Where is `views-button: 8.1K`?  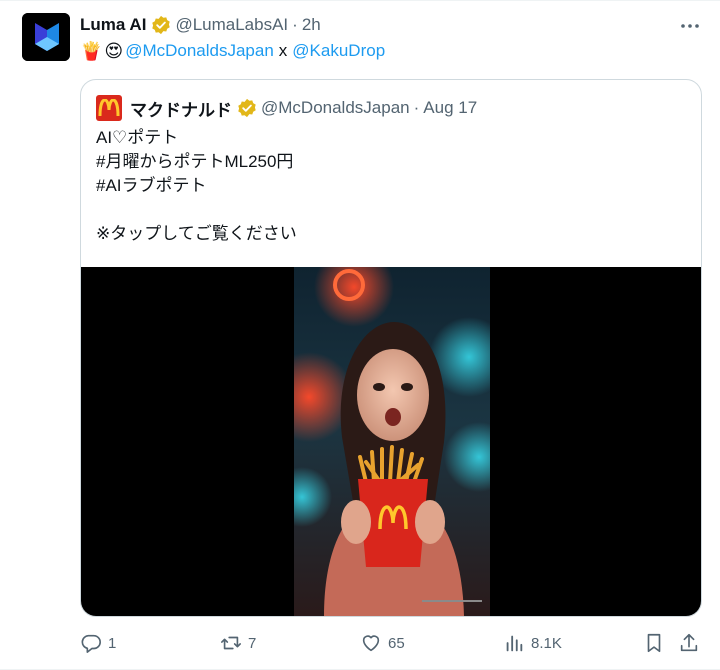 views-button: 8.1K is located at coordinates (532, 643).